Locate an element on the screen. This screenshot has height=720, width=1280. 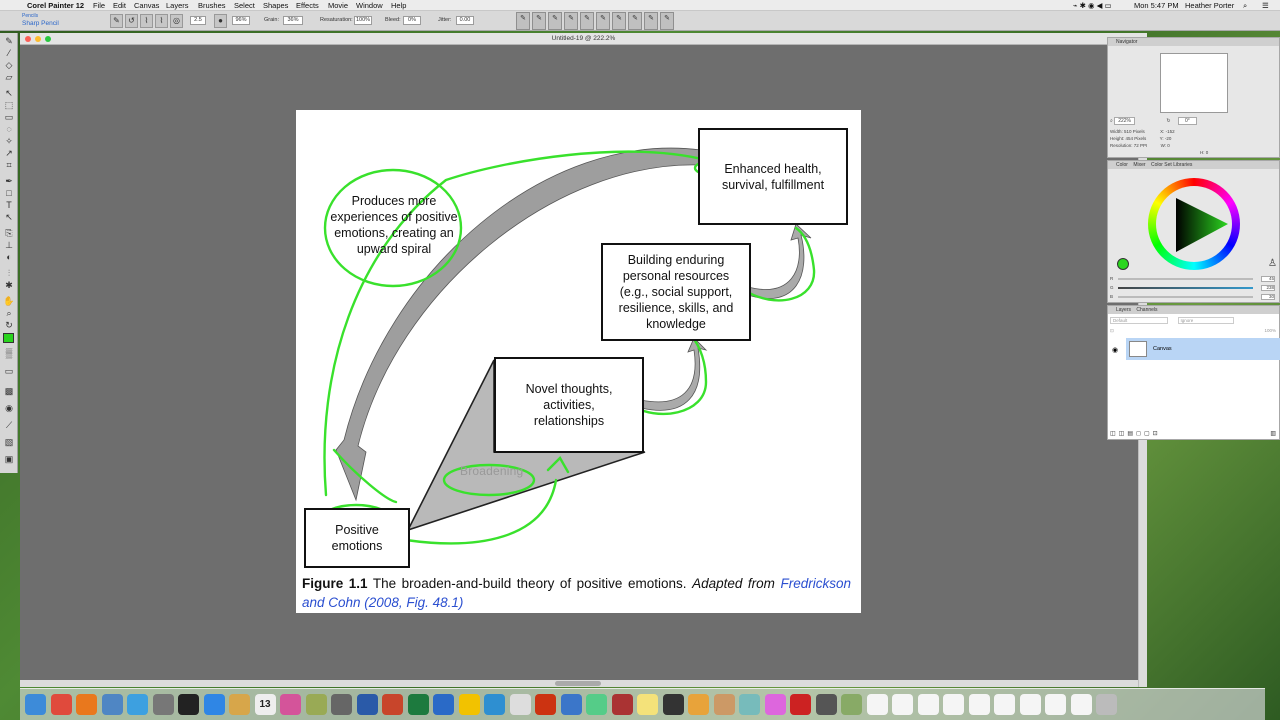
visibility-eye-icon: ◉ is located at coordinates (1115, 350).